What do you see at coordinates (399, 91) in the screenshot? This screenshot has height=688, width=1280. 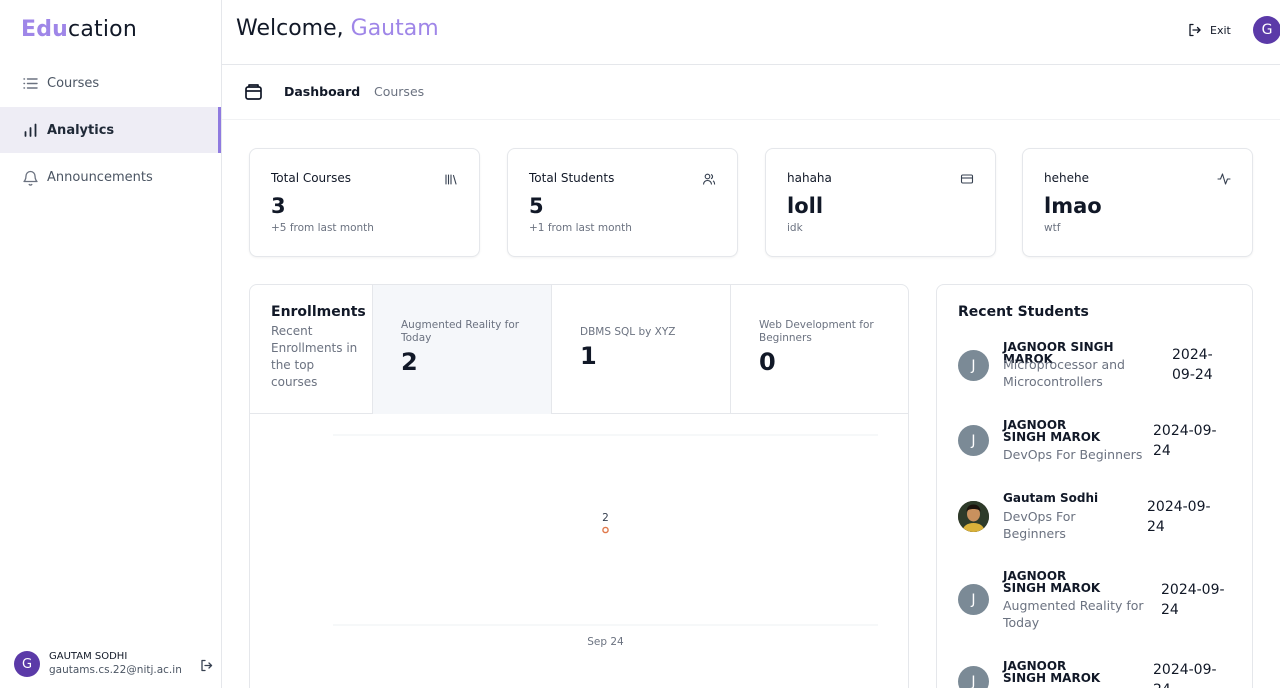 I see `tab-courses: Courses` at bounding box center [399, 91].